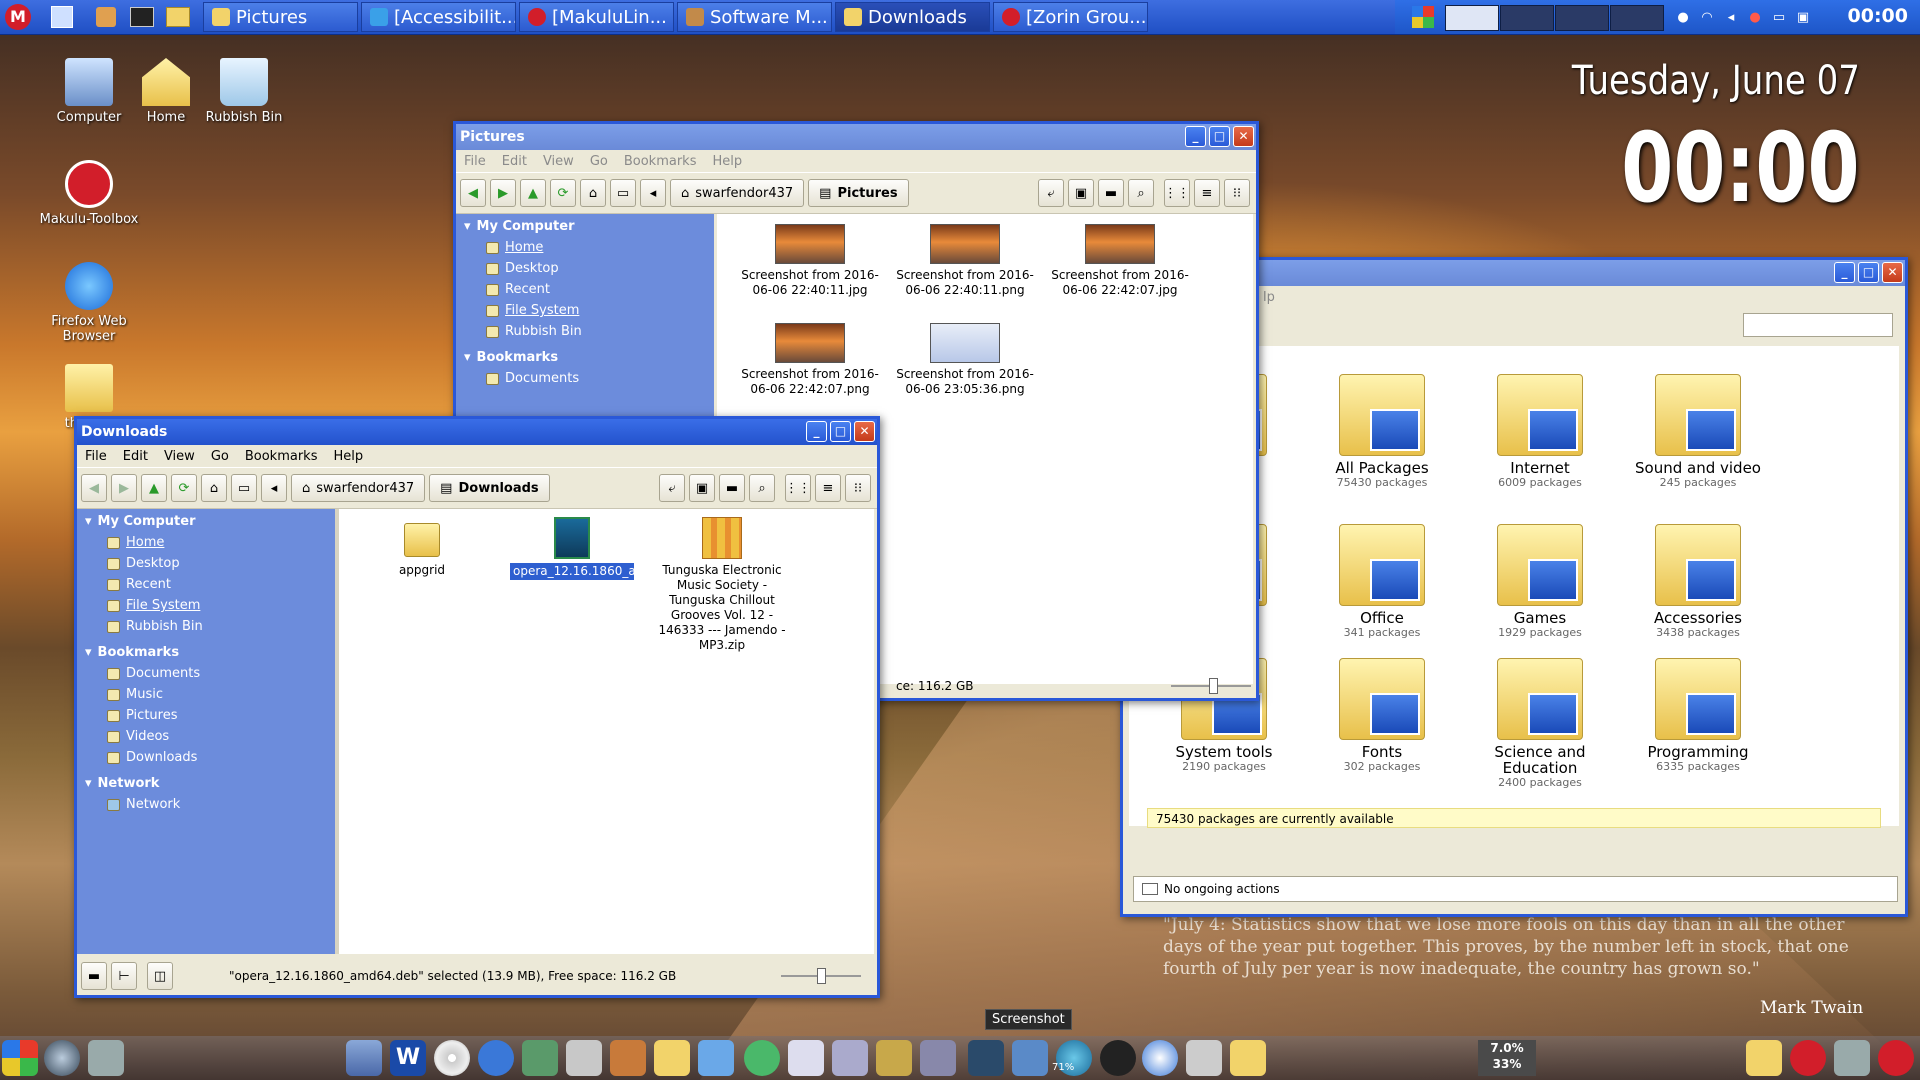 This screenshot has height=1080, width=1920. Describe the element at coordinates (280, 17) in the screenshot. I see `task-pictures: Pictures` at that location.